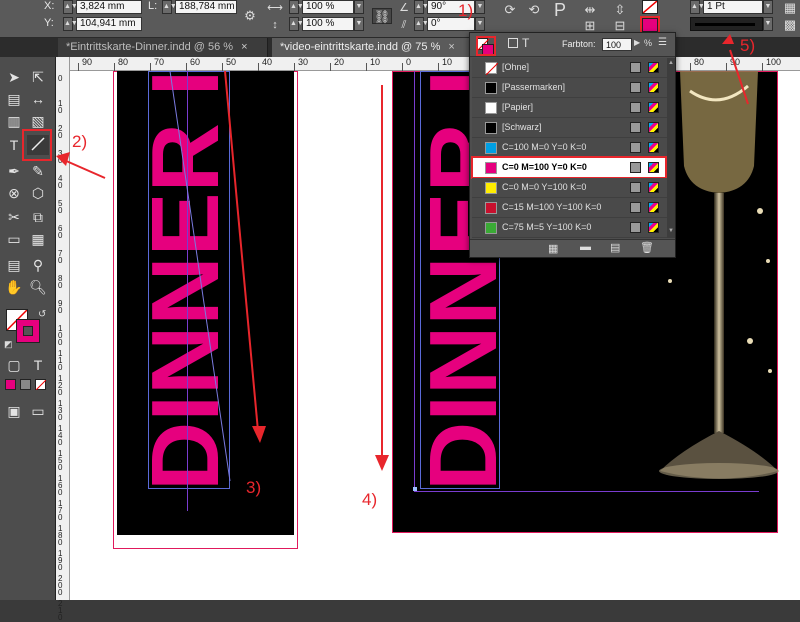 The image size is (800, 622). I want to click on arrow-2-line, so click(84, 169).